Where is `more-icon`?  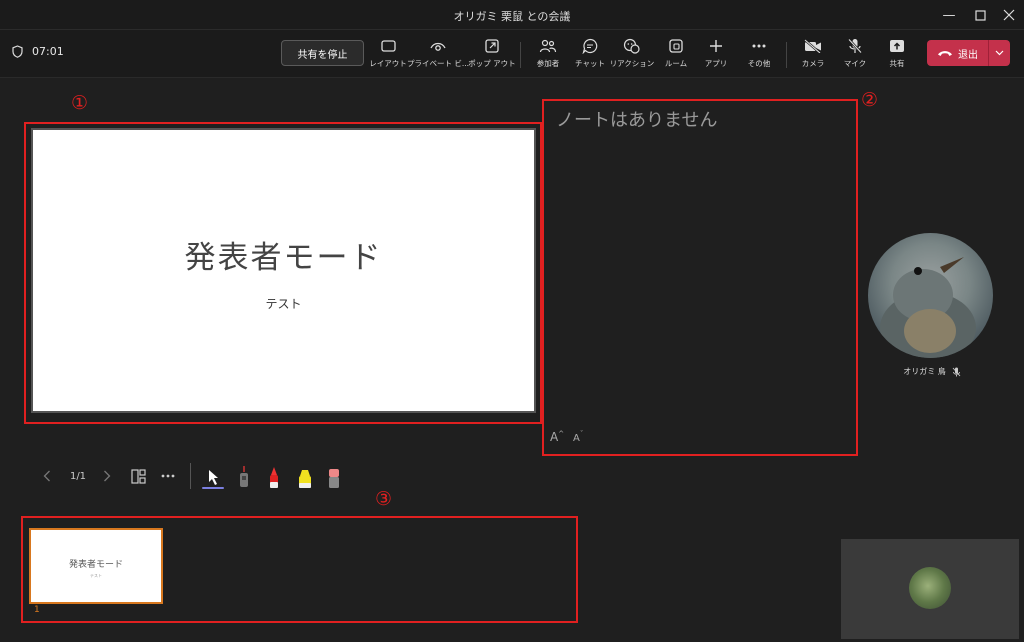 more-icon is located at coordinates (759, 46).